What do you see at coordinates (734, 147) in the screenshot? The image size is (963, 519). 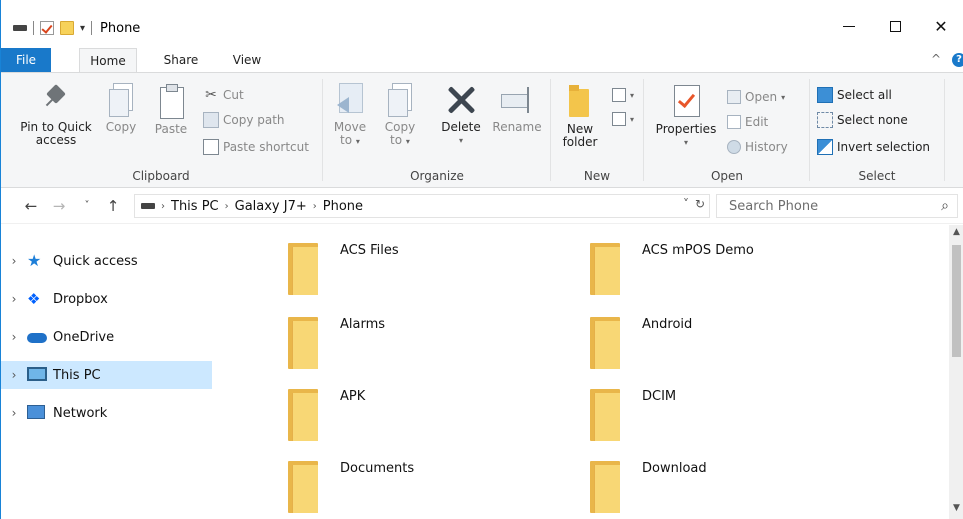 I see `history-icon` at bounding box center [734, 147].